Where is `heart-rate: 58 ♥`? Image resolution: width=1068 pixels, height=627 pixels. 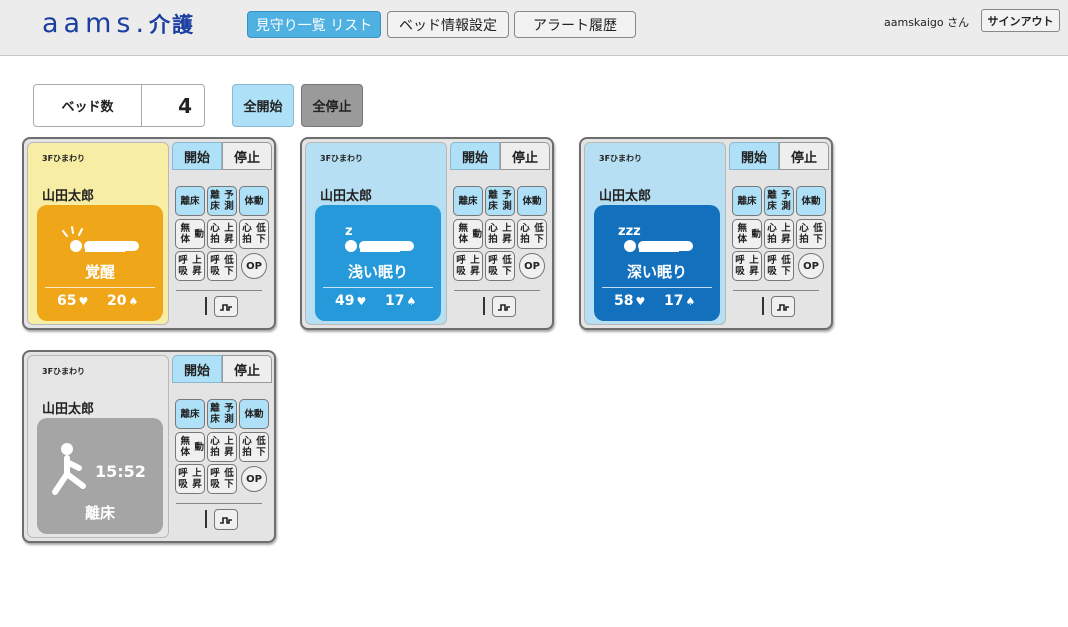
heart-rate: 58 ♥ is located at coordinates (629, 301).